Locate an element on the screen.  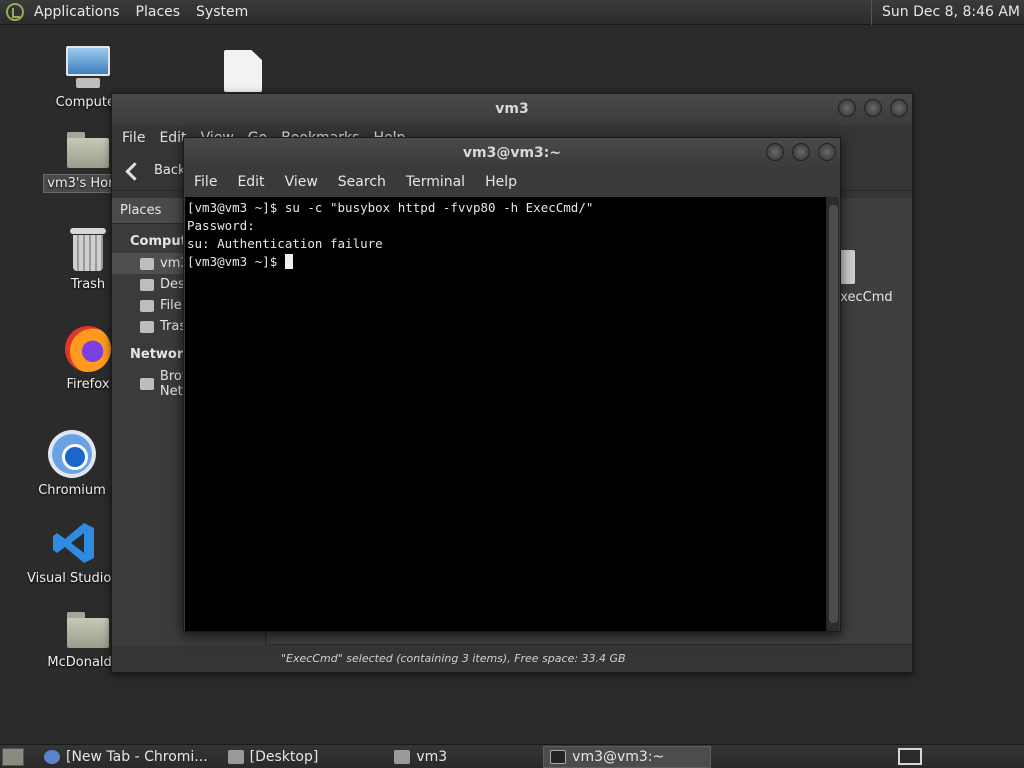
places-menu: Places is located at coordinates (158, 12).